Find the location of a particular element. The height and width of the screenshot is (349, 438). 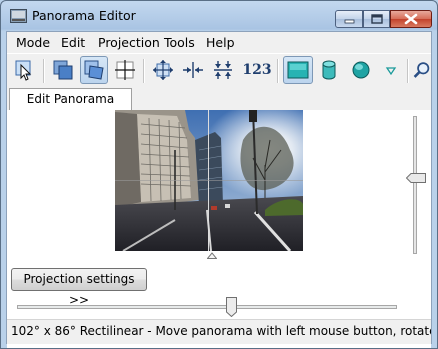

crosshair-button is located at coordinates (125, 70).